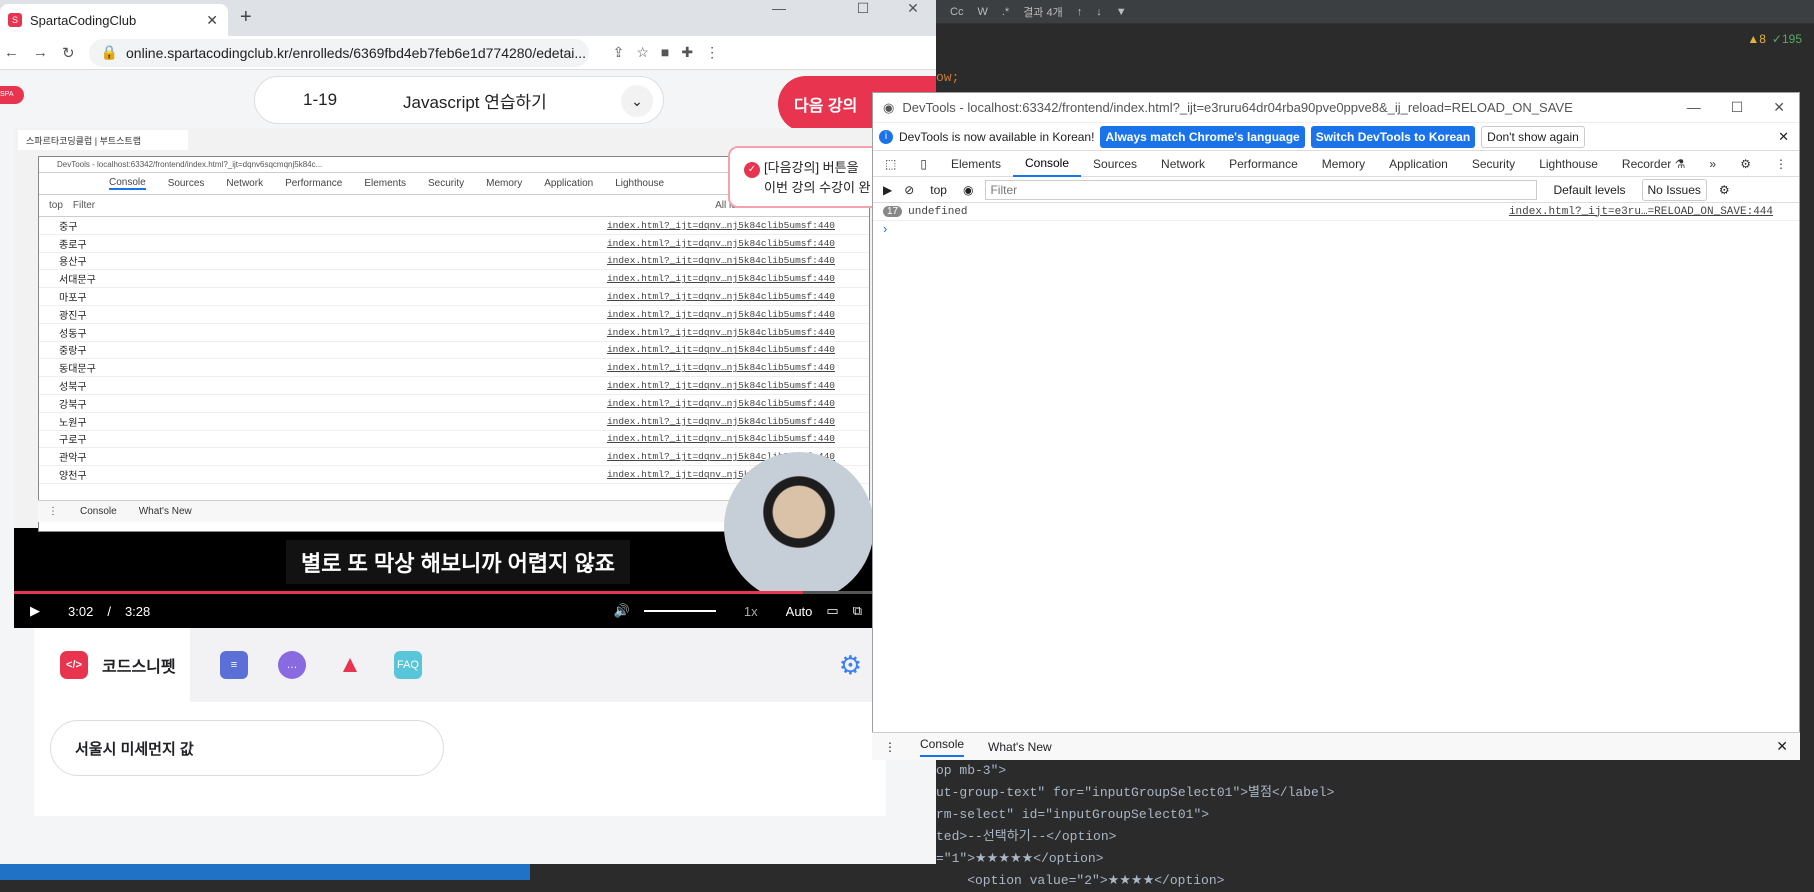  I want to click on inner-log-text: 마포구, so click(73, 299).